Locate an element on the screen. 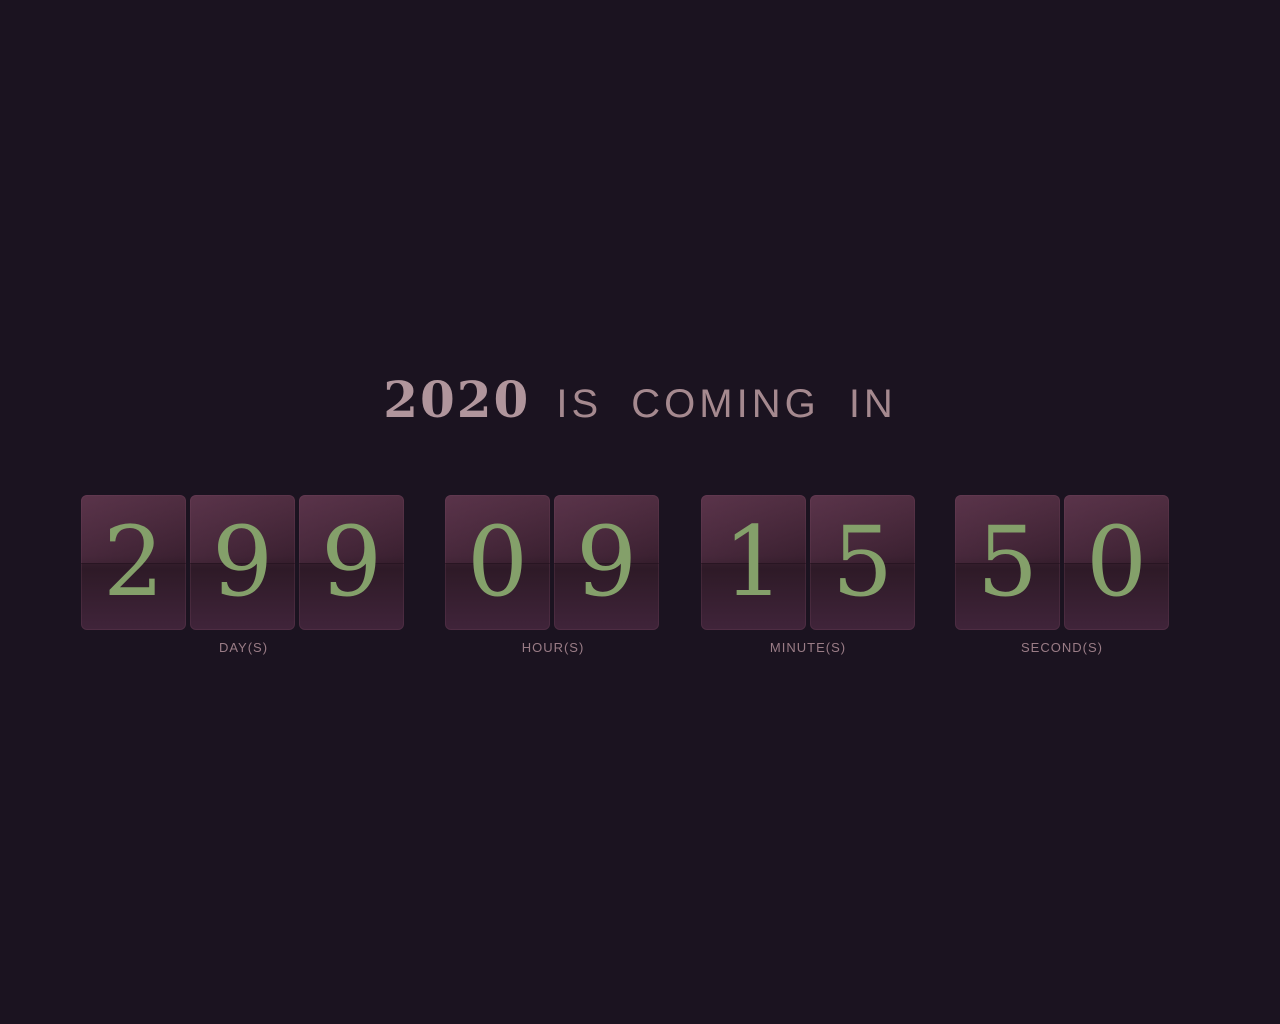 The image size is (1280, 1024). day-digit-tile: 2 is located at coordinates (133, 562).